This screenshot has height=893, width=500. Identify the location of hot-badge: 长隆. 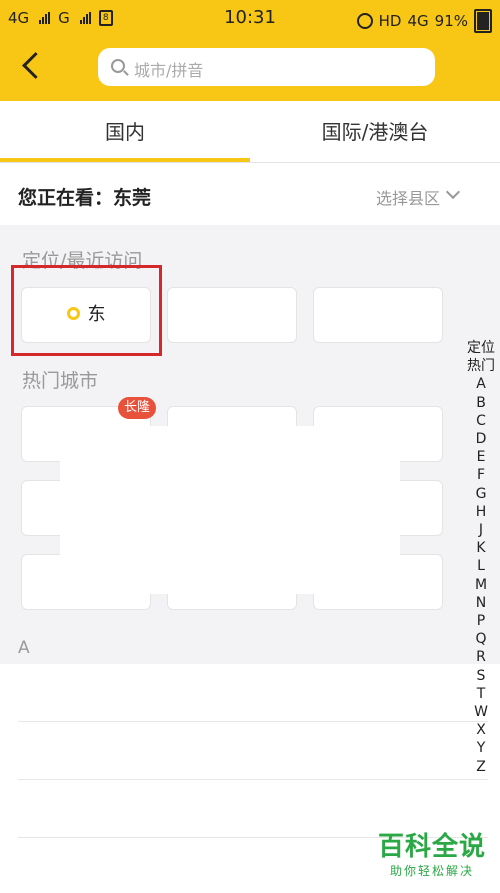
(137, 408).